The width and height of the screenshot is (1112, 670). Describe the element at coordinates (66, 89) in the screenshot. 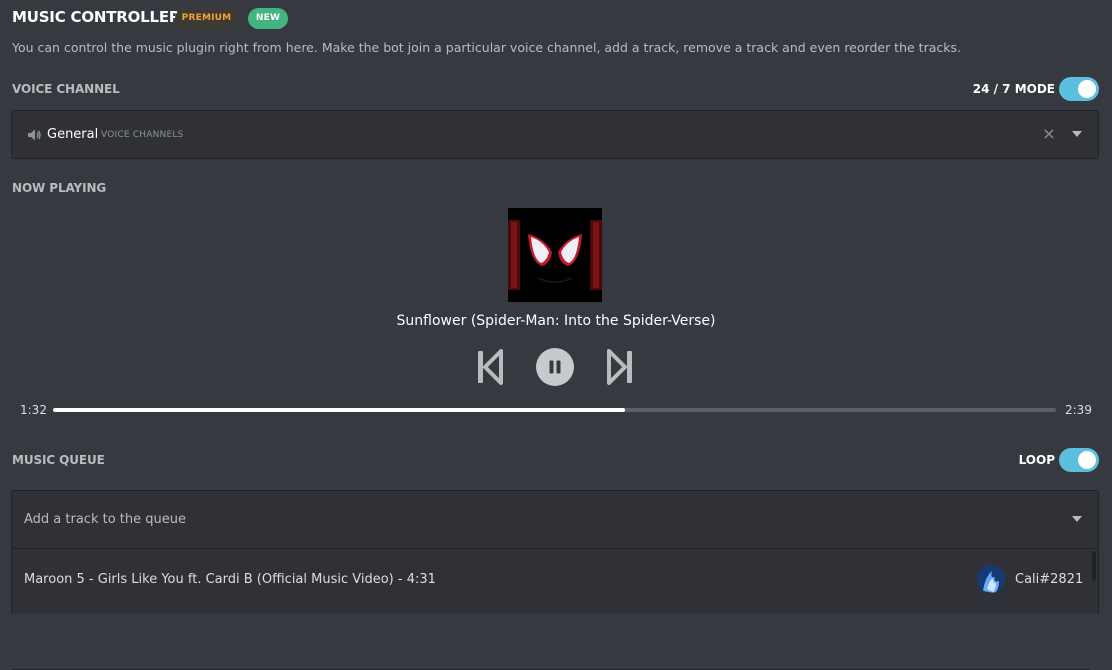

I see `voice-channel-label: VOICE CHANNEL` at that location.